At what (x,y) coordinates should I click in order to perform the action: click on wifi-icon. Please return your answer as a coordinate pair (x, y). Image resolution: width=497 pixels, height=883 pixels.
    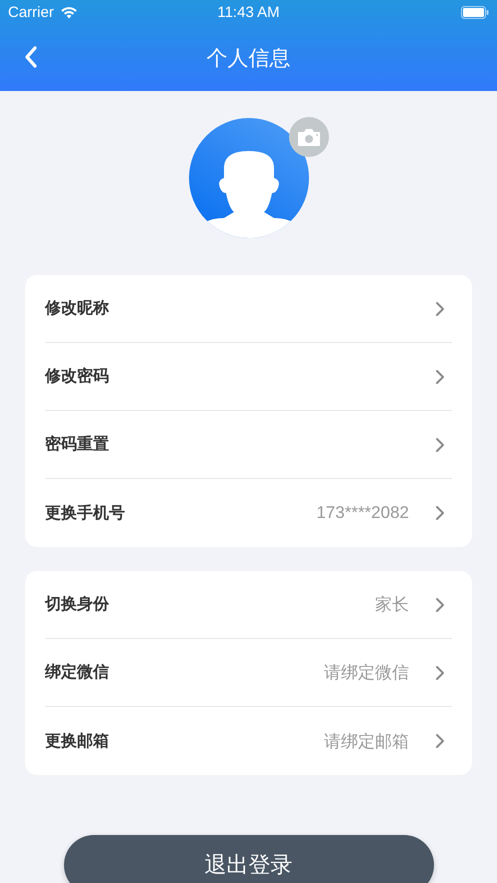
    Looking at the image, I should click on (69, 12).